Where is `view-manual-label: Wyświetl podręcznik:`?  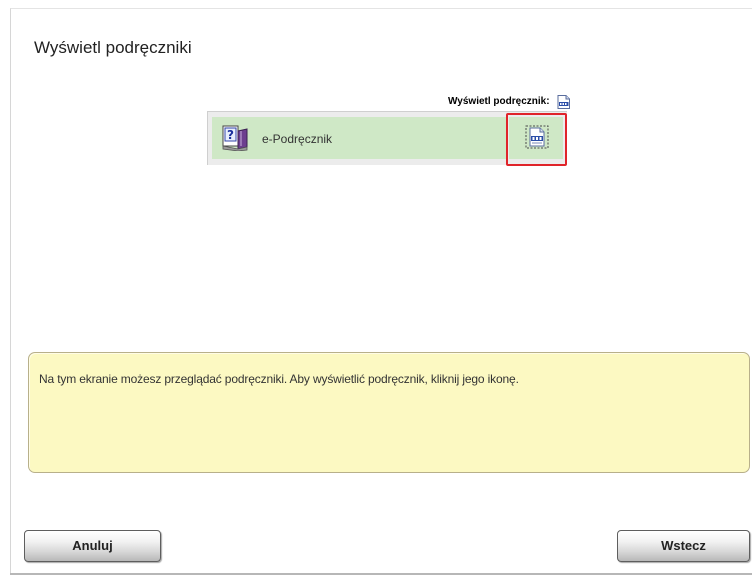 view-manual-label: Wyświetl podręcznik: is located at coordinates (499, 102).